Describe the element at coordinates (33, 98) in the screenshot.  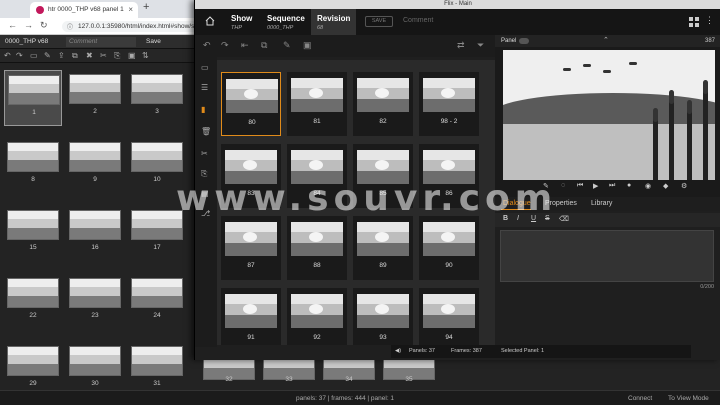
I see `storyboard-panel: 1` at that location.